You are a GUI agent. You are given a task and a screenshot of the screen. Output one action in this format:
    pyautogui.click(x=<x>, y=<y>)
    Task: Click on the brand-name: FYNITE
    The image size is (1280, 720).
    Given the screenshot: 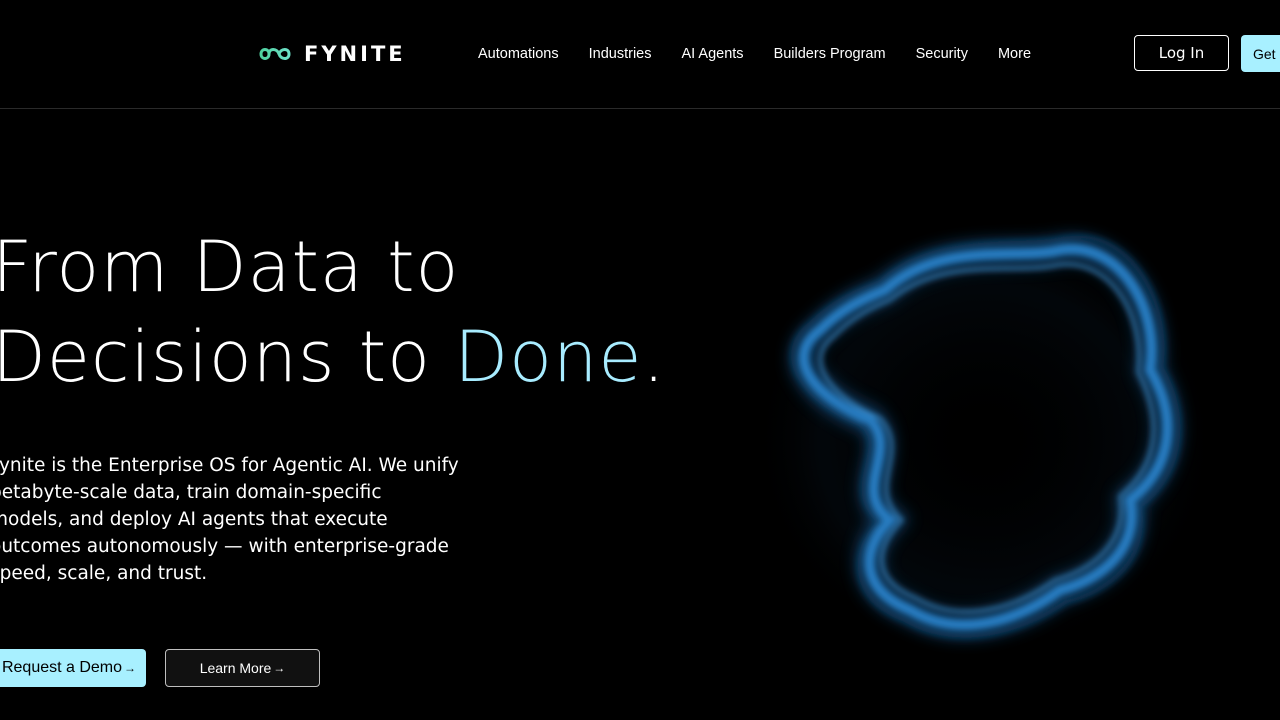 What is the action you would take?
    pyautogui.click(x=355, y=54)
    